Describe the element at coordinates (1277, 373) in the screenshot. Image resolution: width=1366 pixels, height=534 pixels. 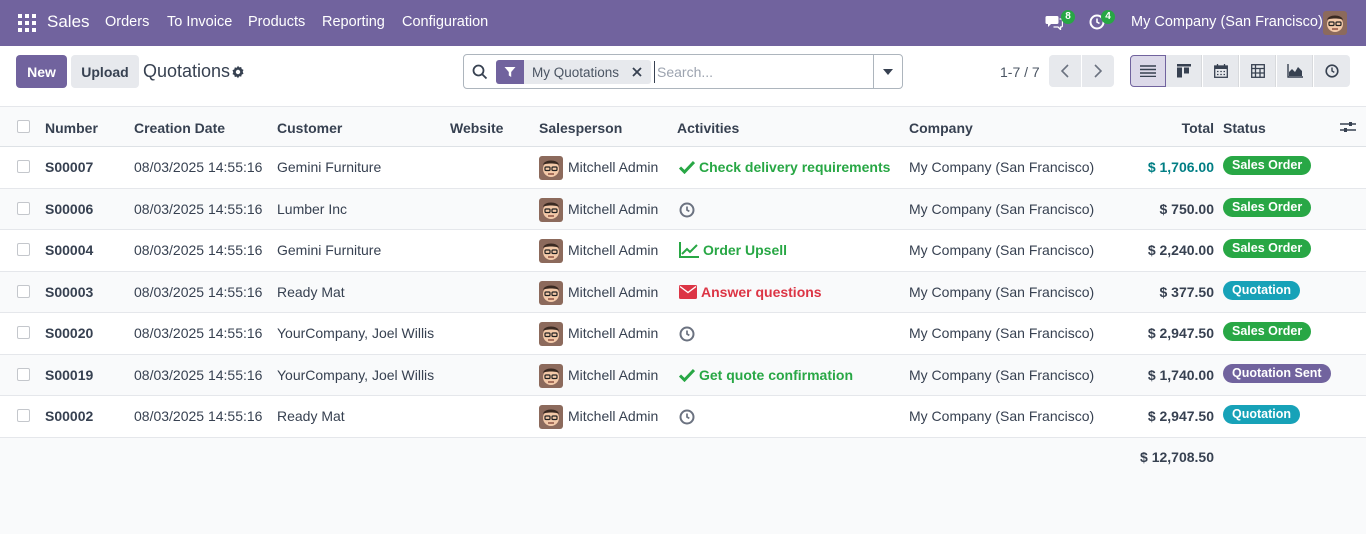
I see `status-badge: Quotation Sent` at that location.